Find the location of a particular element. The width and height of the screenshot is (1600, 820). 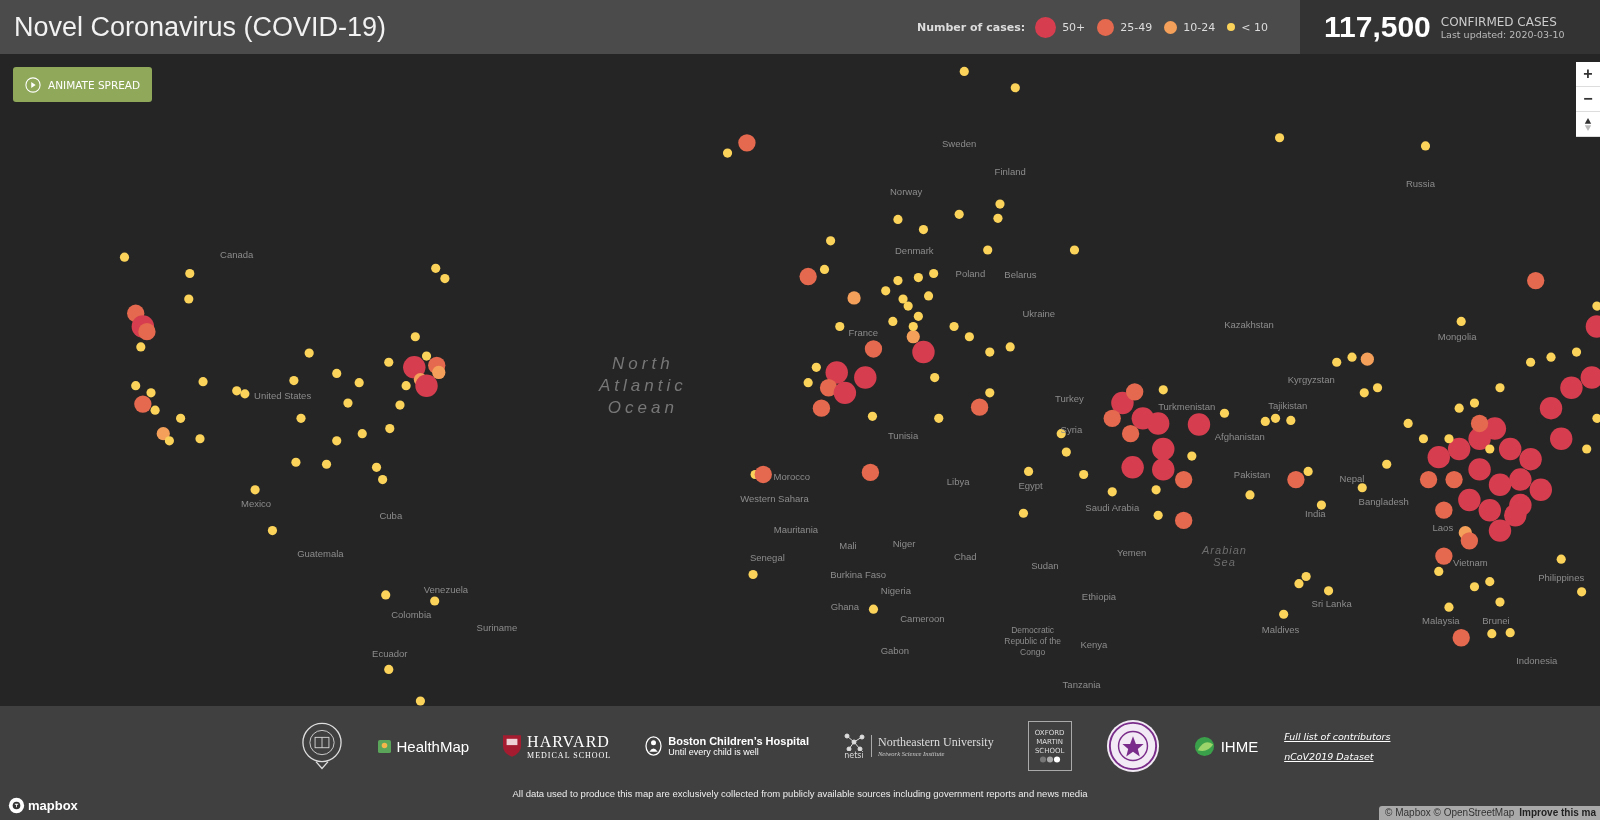

map-place-label: Vietnam is located at coordinates (1470, 562).